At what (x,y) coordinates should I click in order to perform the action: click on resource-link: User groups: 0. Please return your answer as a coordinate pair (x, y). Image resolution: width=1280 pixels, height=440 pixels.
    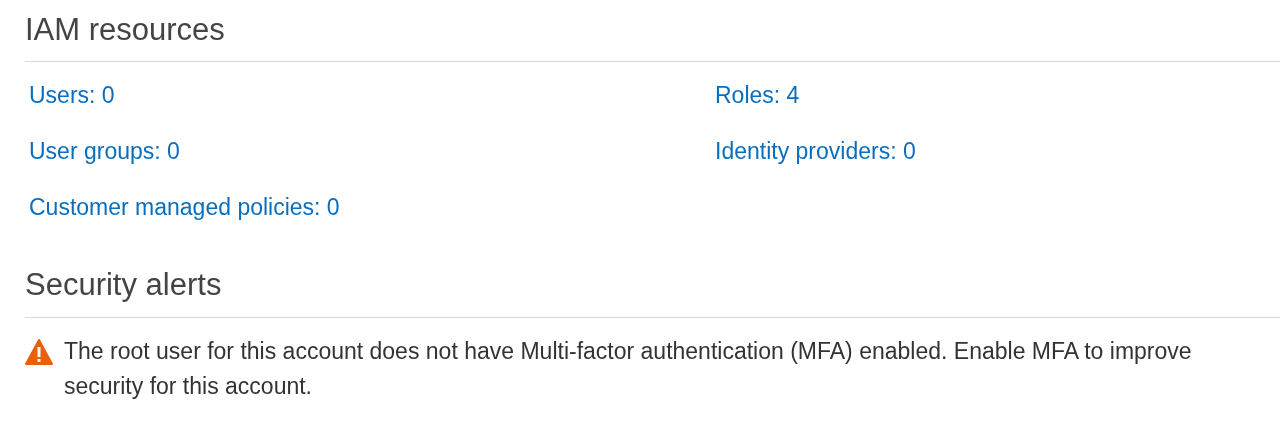
    Looking at the image, I should click on (104, 151).